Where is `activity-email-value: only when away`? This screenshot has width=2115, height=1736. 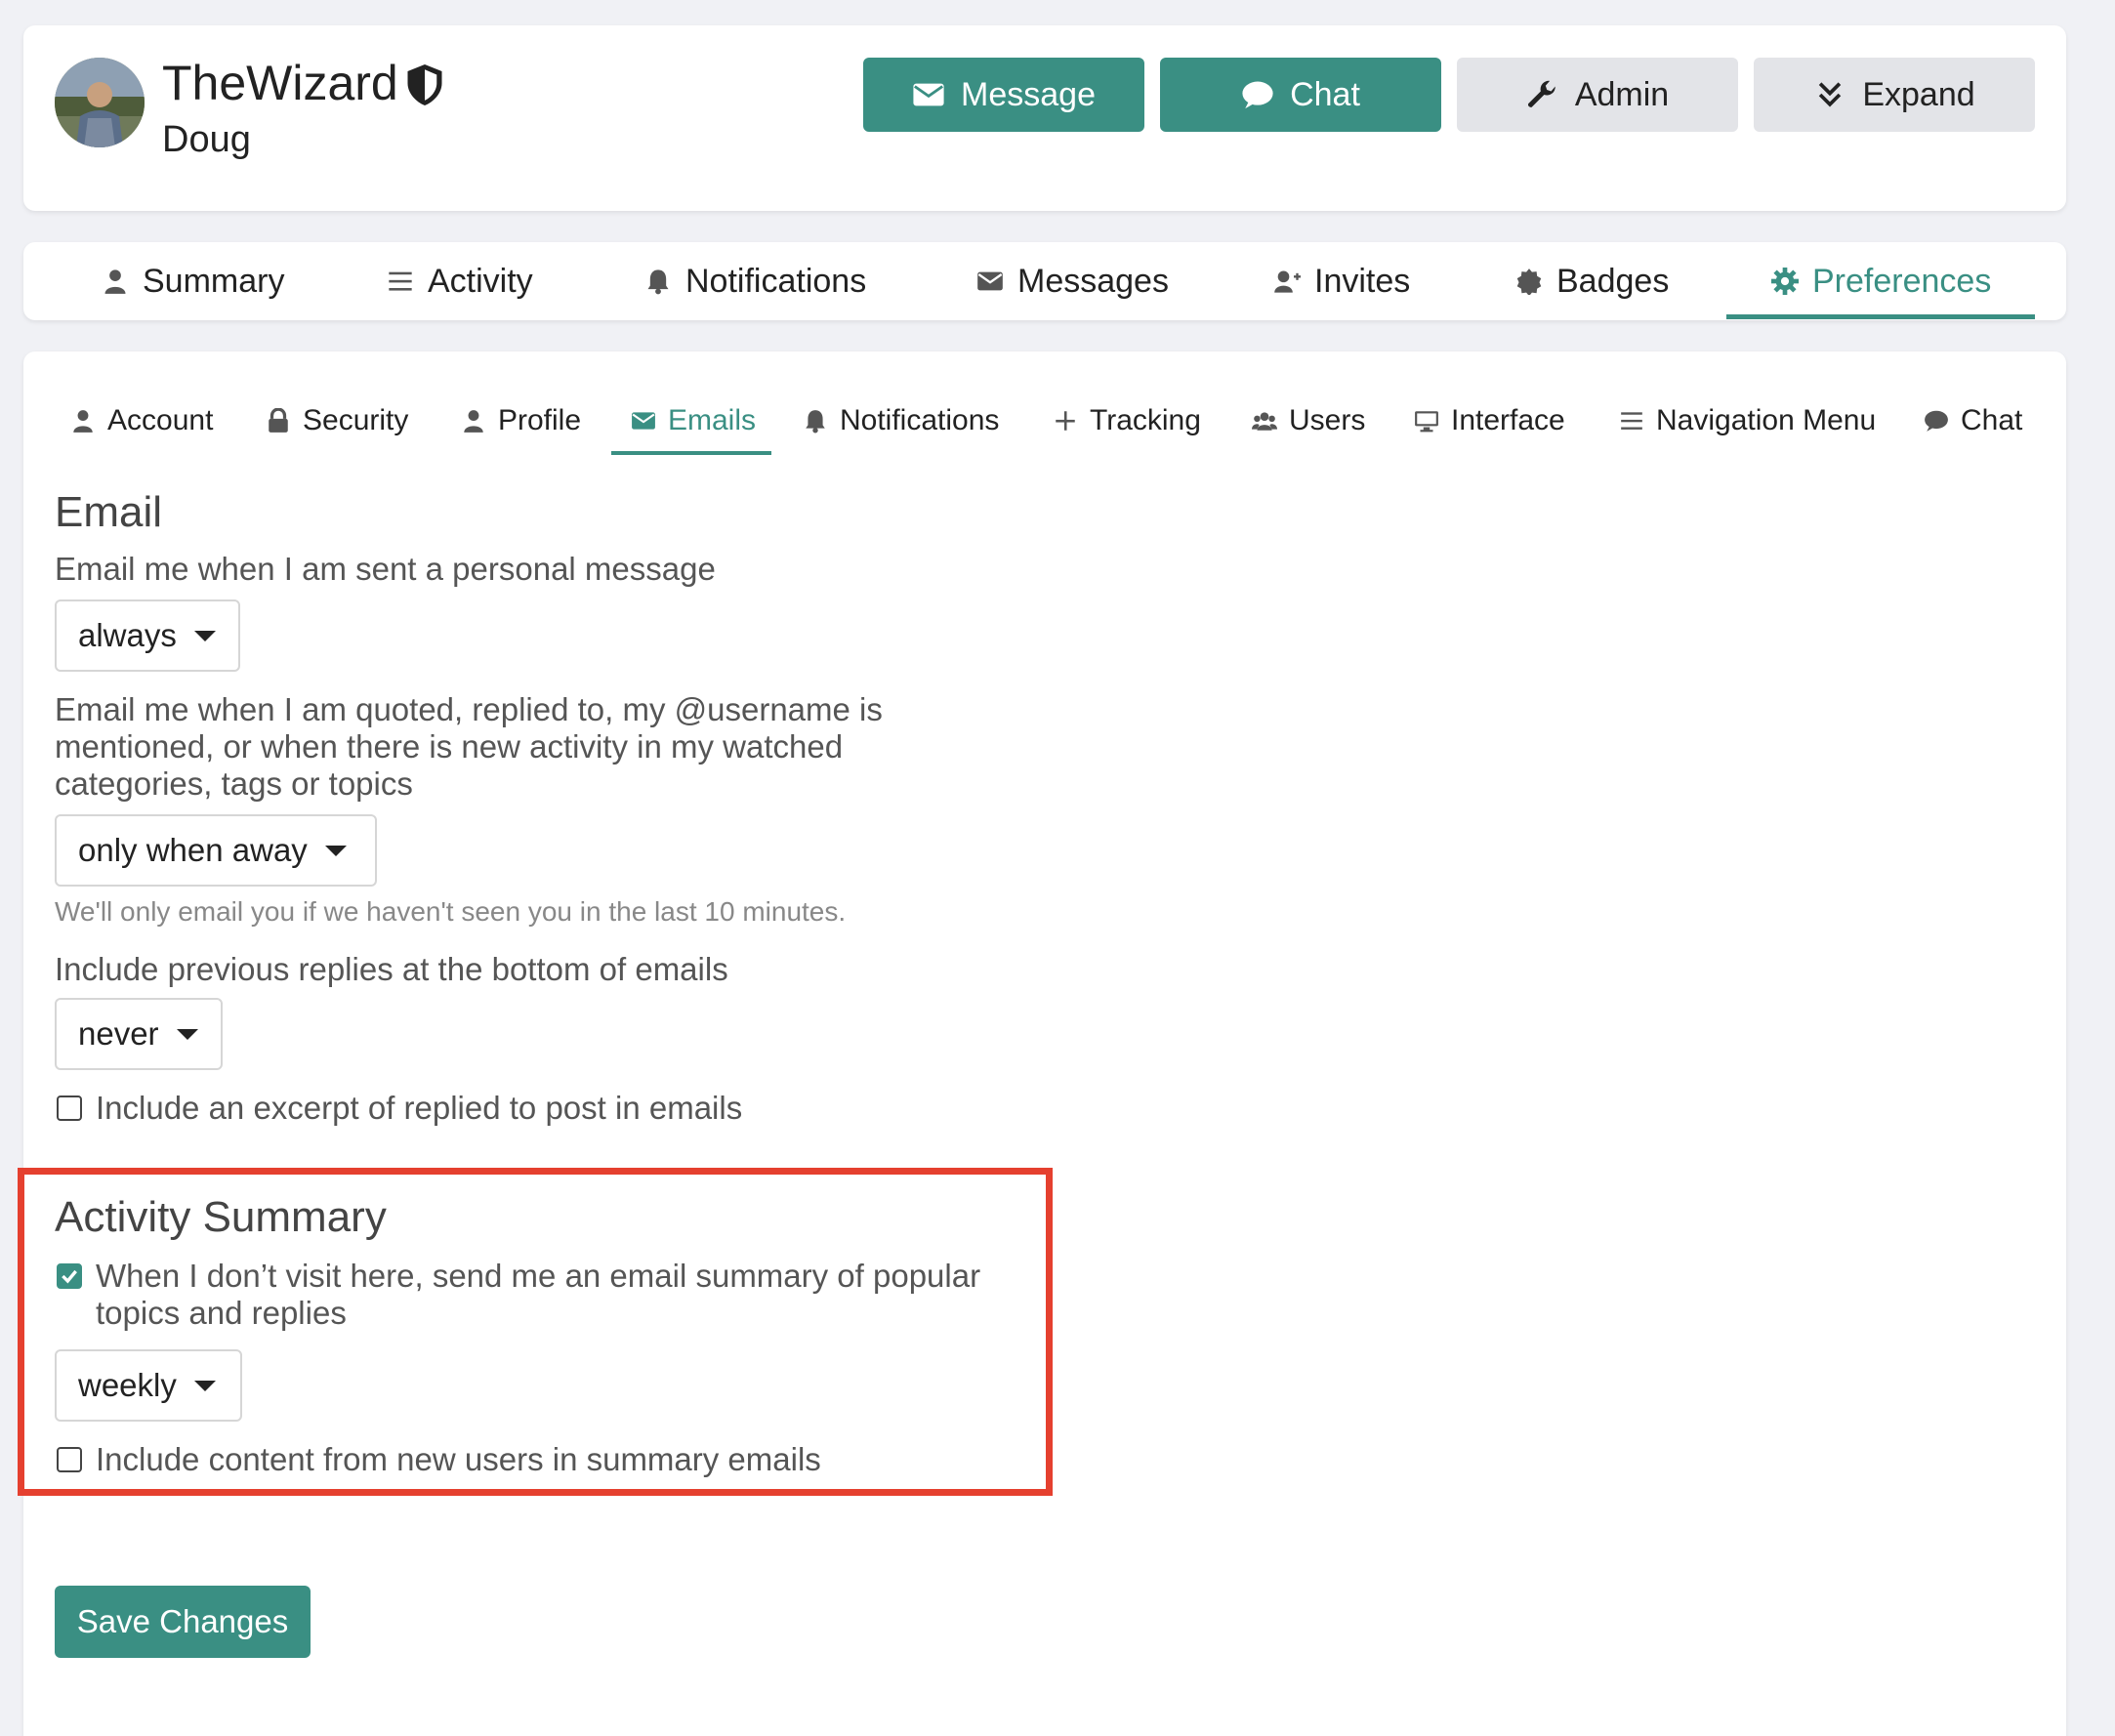
activity-email-value: only when away is located at coordinates (193, 850).